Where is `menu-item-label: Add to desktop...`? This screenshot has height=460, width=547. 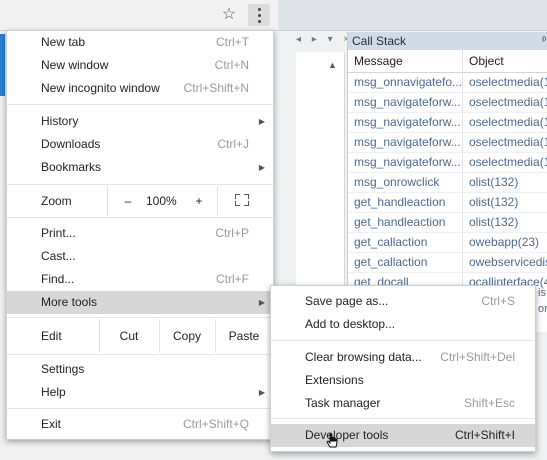 menu-item-label: Add to desktop... is located at coordinates (350, 324).